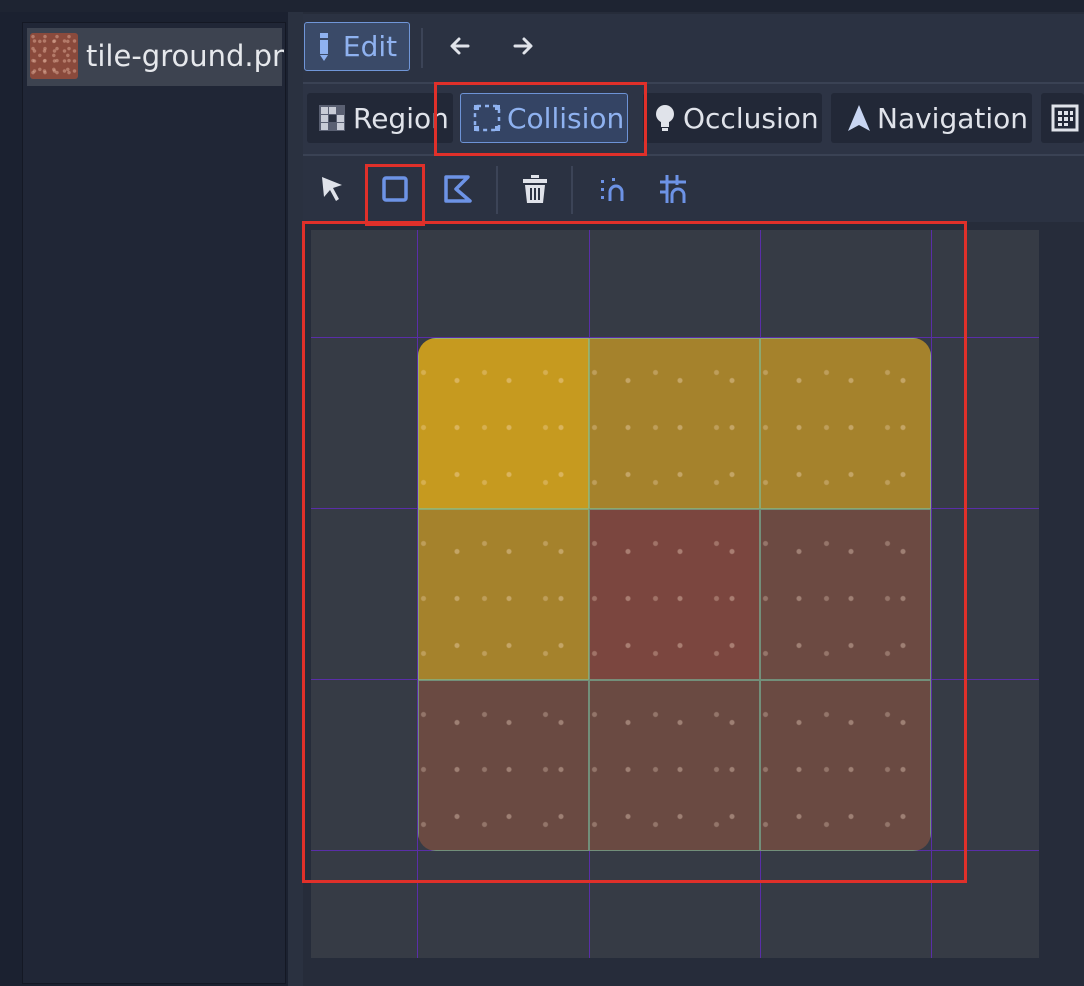 Image resolution: width=1084 pixels, height=986 pixels. What do you see at coordinates (1065, 118) in the screenshot?
I see `grid-icon` at bounding box center [1065, 118].